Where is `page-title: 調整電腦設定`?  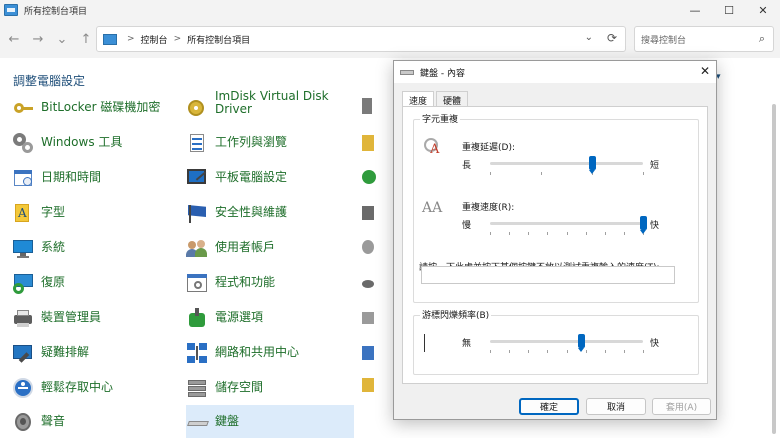
page-title: 調整電腦設定 is located at coordinates (49, 81).